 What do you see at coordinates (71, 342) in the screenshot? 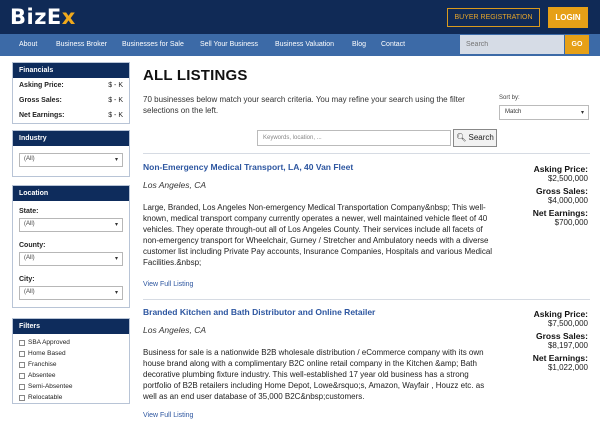
I see `filter-sba-approved: SBA Approved` at bounding box center [71, 342].